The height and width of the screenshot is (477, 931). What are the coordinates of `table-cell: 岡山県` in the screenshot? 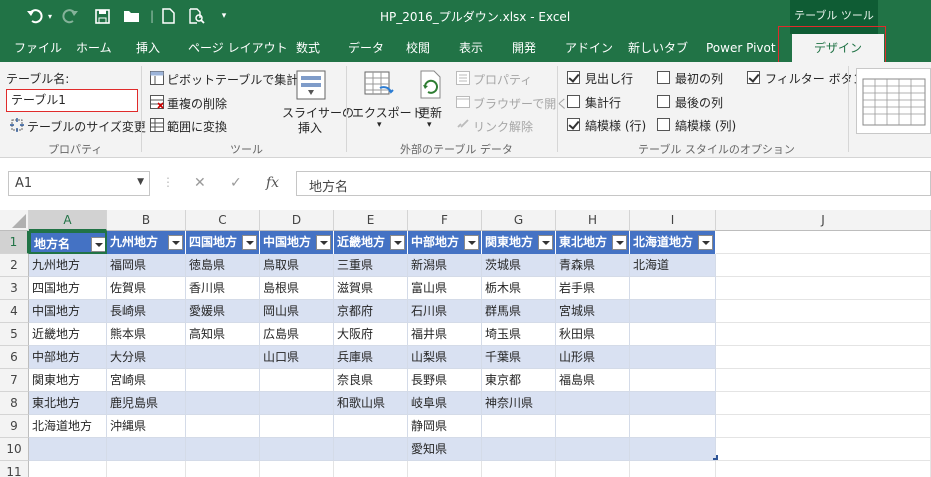 It's located at (297, 311).